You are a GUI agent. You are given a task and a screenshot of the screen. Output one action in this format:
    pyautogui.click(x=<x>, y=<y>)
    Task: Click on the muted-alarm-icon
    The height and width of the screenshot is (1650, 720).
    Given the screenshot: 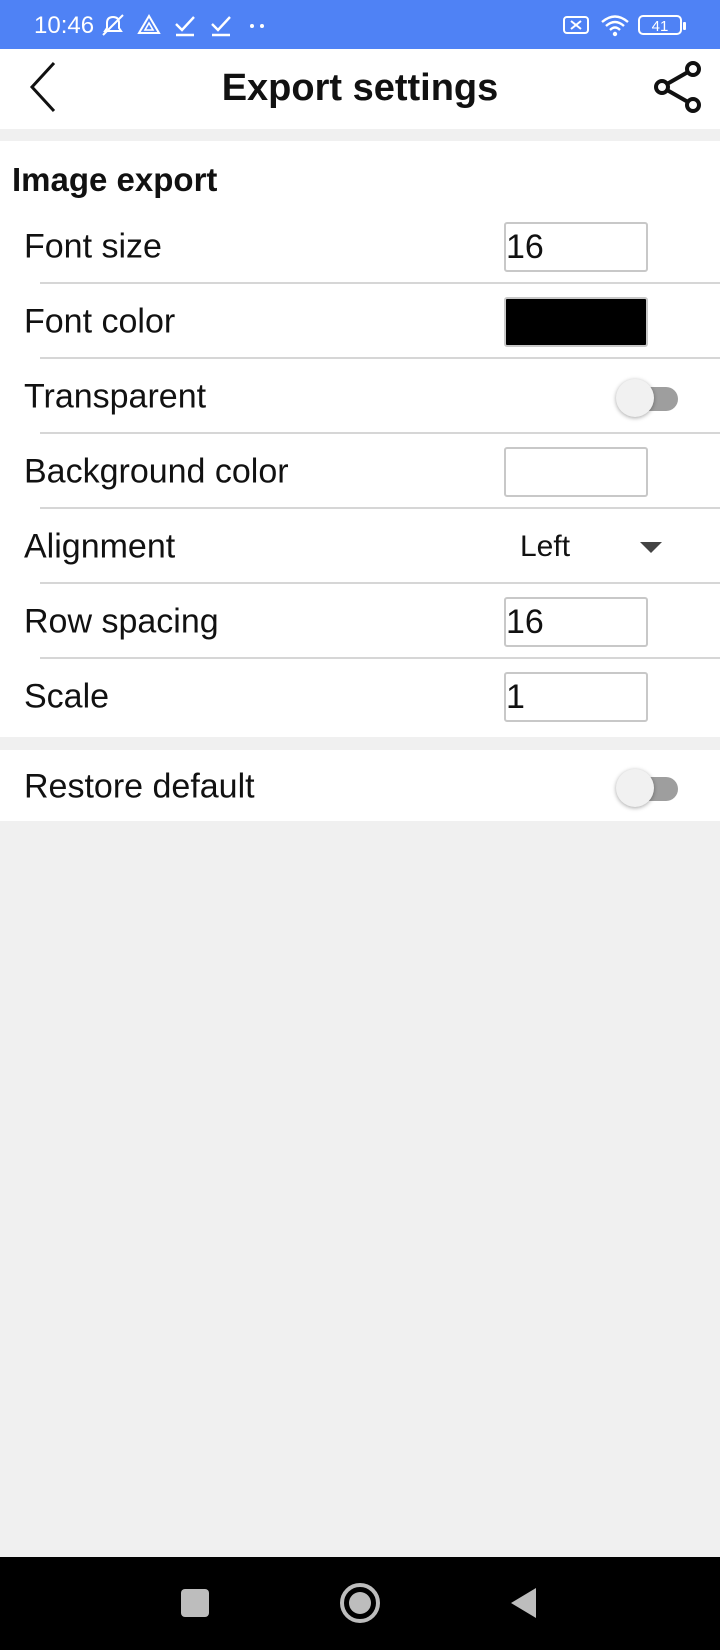 What is the action you would take?
    pyautogui.click(x=113, y=25)
    